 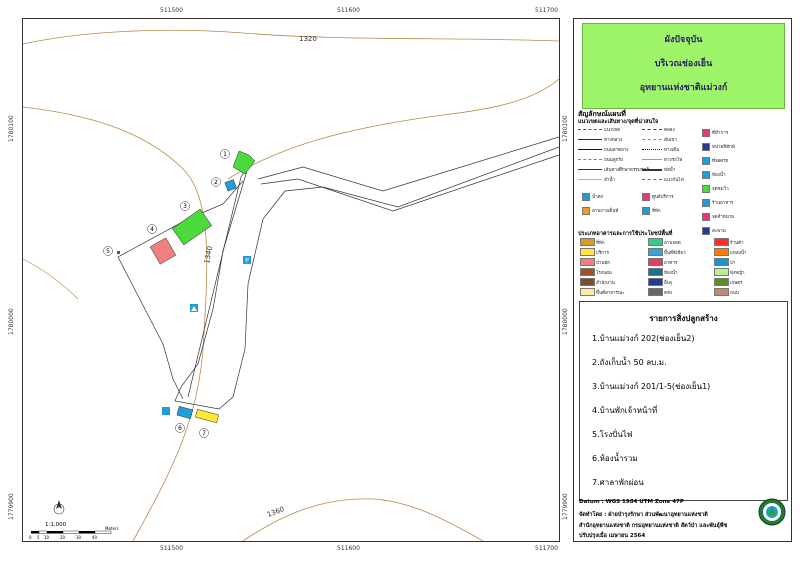 What do you see at coordinates (612, 434) in the screenshot?
I see `building-item: 5.โรงปั่นไฟ` at bounding box center [612, 434].